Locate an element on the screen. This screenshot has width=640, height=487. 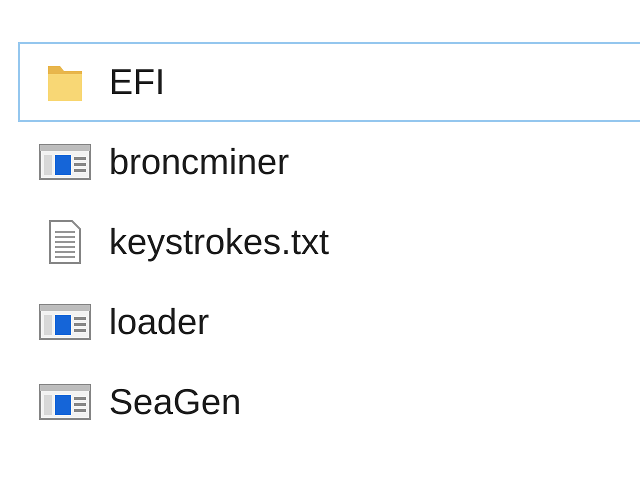
file-name: loader is located at coordinates (159, 322).